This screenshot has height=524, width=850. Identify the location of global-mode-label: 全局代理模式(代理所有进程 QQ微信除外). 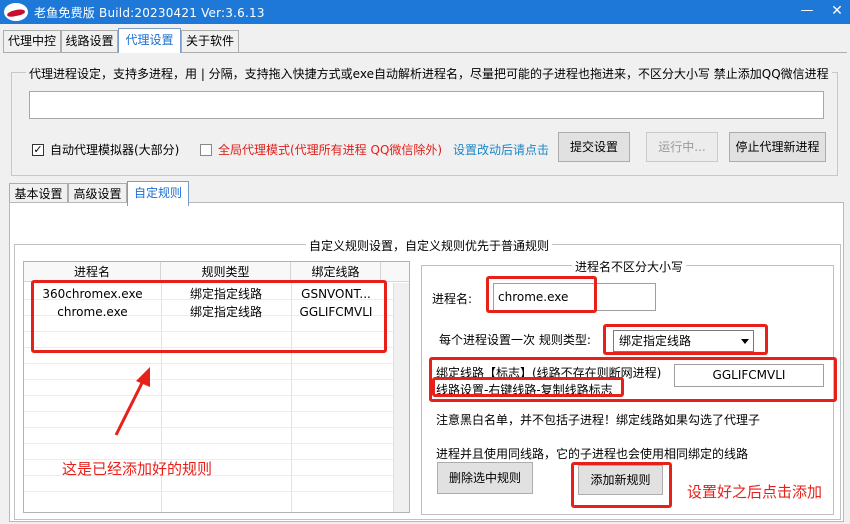
(330, 150).